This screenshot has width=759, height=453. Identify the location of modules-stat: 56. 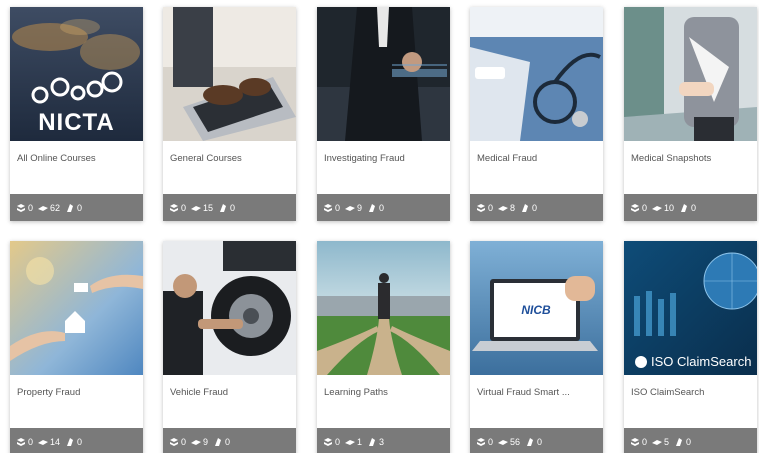
(509, 442).